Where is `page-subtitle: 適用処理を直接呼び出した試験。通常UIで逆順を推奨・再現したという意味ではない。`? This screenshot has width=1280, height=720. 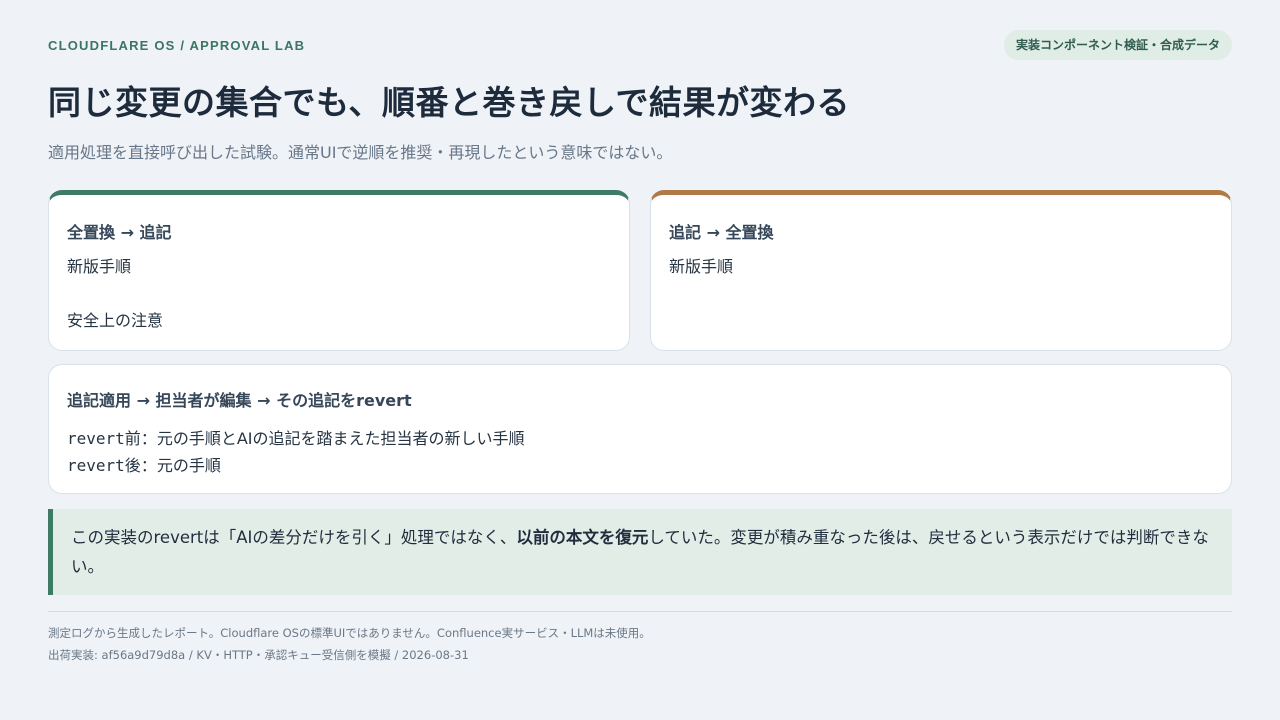
page-subtitle: 適用処理を直接呼び出した試験。通常UIで逆順を推奨・再現したという意味ではない。 is located at coordinates (360, 152).